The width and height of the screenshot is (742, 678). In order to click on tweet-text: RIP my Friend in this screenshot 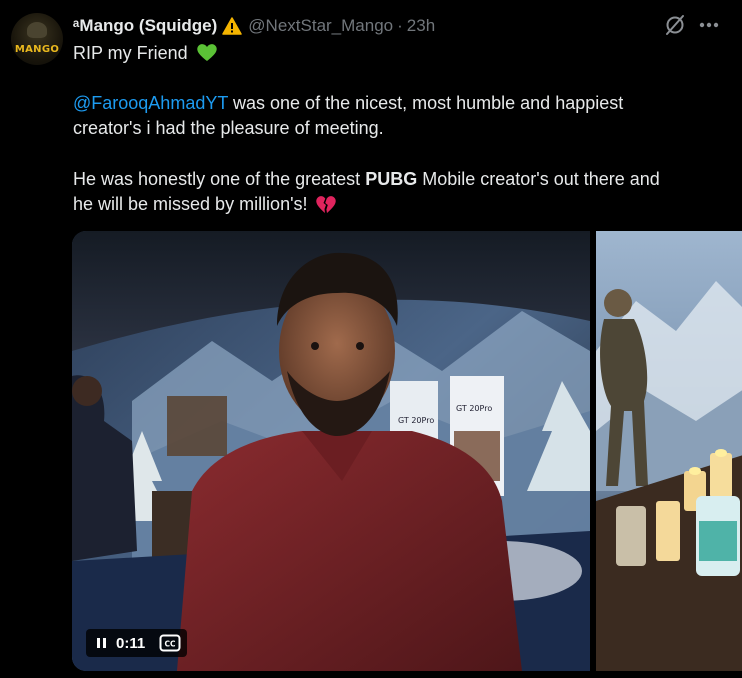, I will do `click(130, 53)`.